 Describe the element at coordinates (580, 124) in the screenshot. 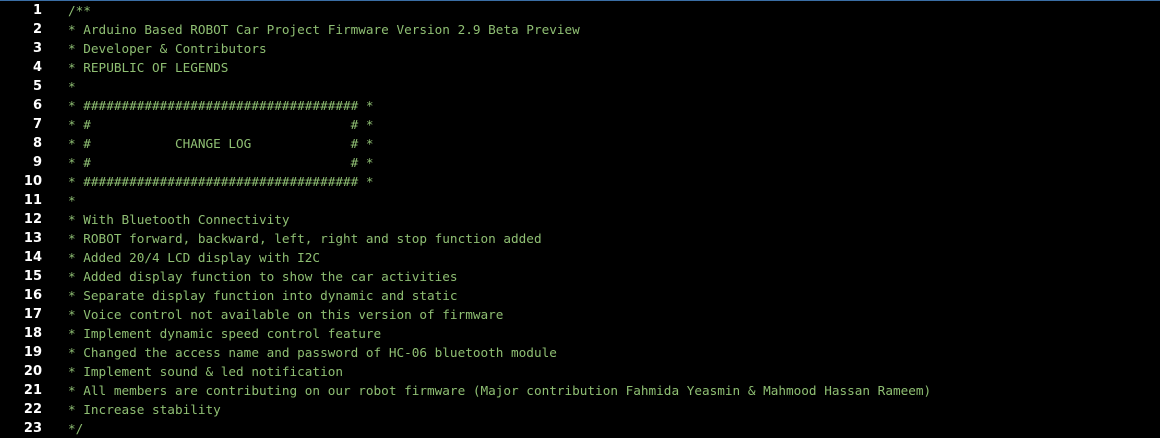

I see `code-line: 7 * # # *` at that location.